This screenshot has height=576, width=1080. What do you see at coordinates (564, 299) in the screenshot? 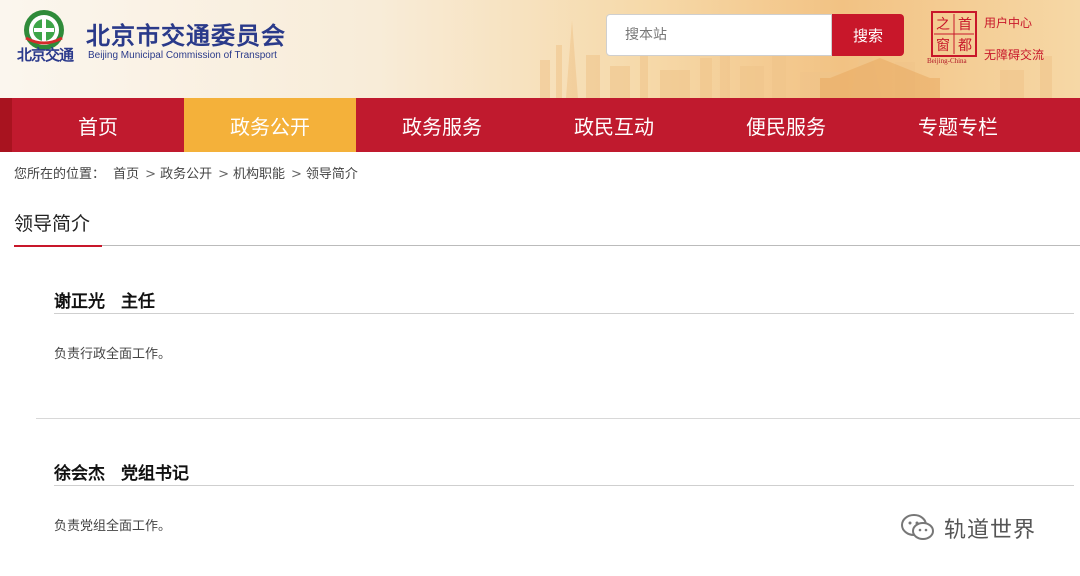
I see `leader-heading: 谢正光 主任` at bounding box center [564, 299].